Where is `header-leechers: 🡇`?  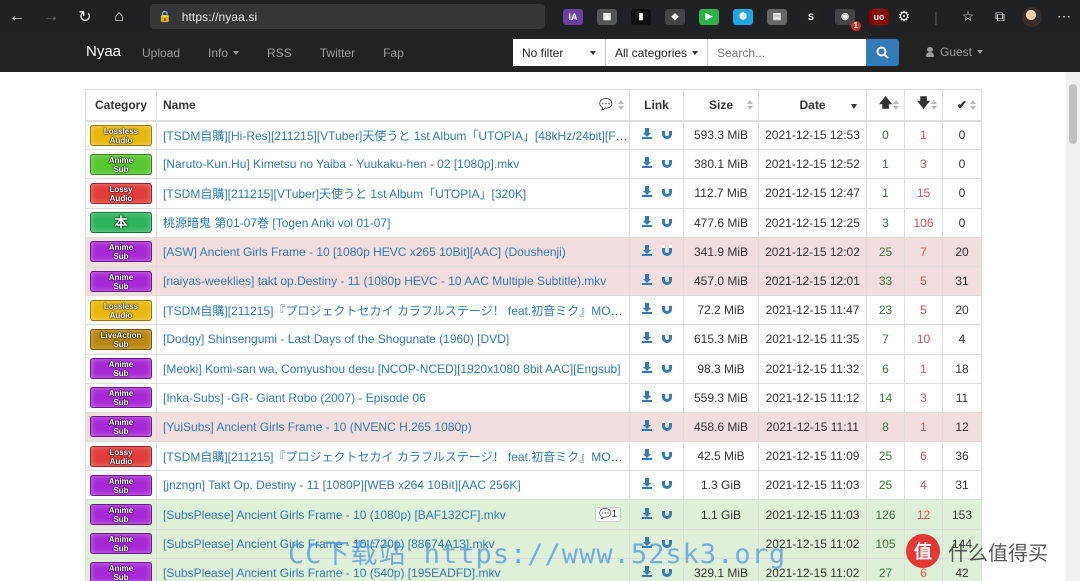
header-leechers: 🡇 is located at coordinates (923, 105).